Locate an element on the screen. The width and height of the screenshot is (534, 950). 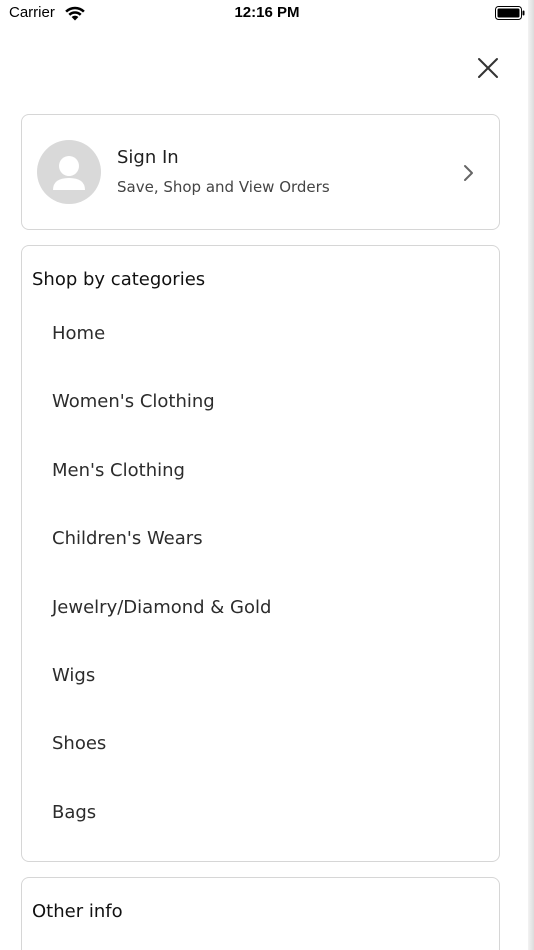
sign-in-subtitle: Save, Shop and View Orders is located at coordinates (223, 187).